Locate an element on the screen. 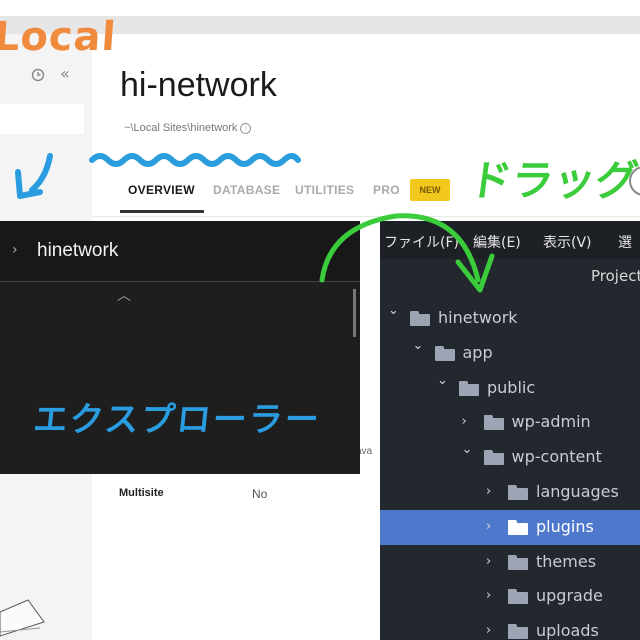 Image resolution: width=640 pixels, height=640 pixels. site-title: hi-network is located at coordinates (198, 85).